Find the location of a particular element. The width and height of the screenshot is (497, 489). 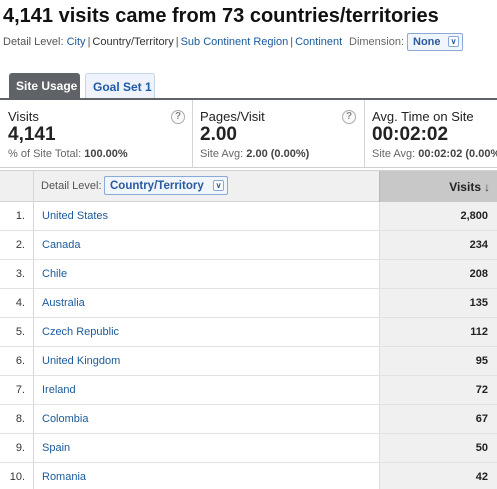

detail-level-continent-link: Continent is located at coordinates (318, 42).